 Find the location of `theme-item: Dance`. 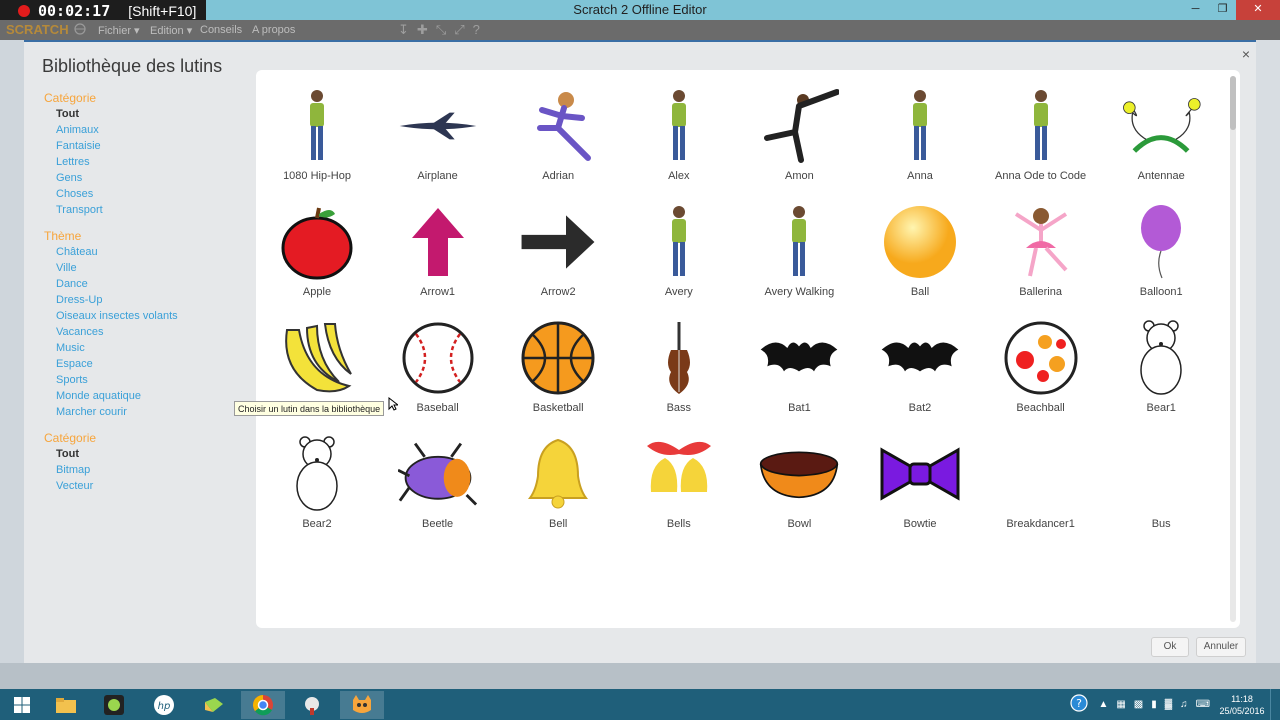

theme-item: Dance is located at coordinates (156, 284).